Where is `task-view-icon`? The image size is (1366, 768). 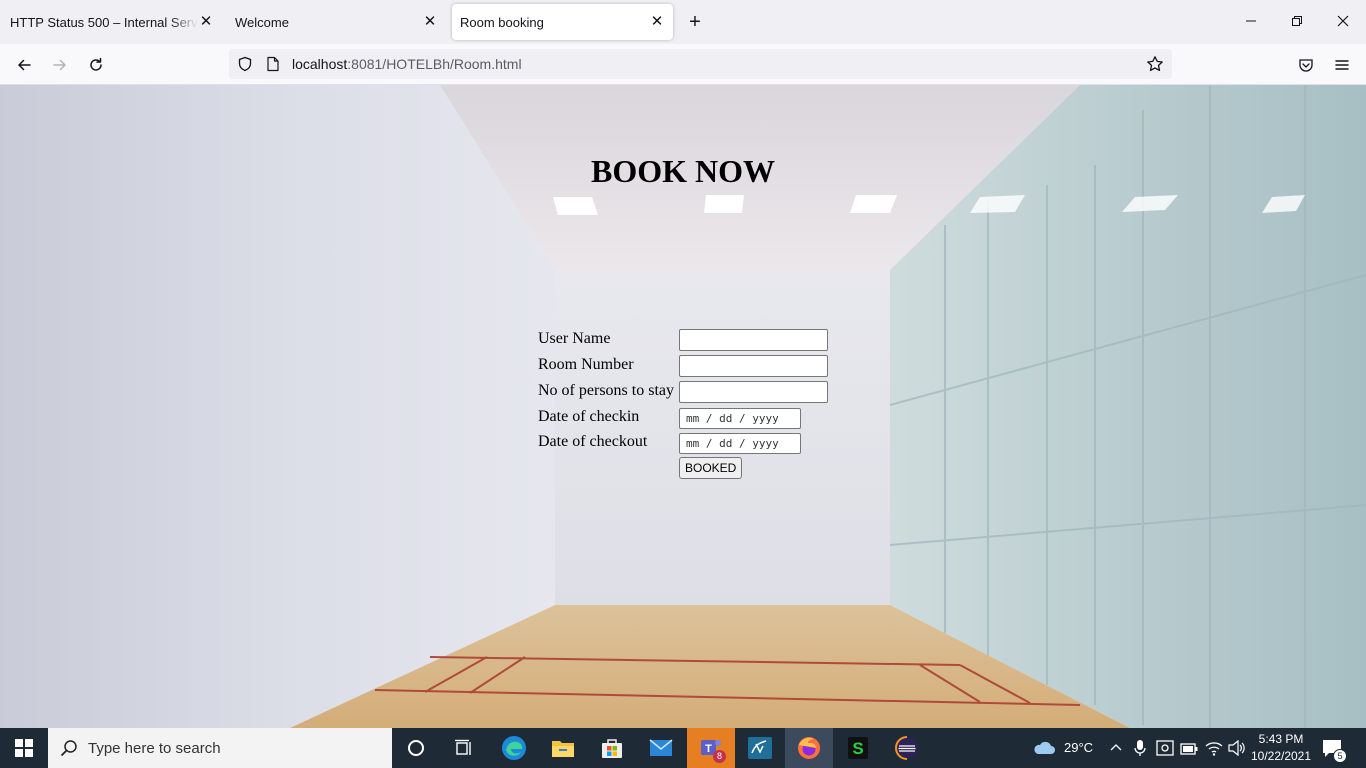 task-view-icon is located at coordinates (464, 748).